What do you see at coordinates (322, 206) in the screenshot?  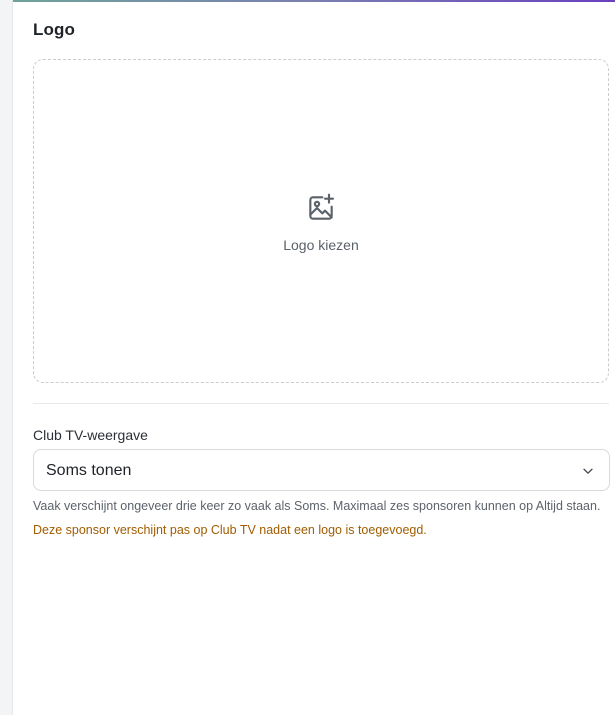 I see `image-add-icon` at bounding box center [322, 206].